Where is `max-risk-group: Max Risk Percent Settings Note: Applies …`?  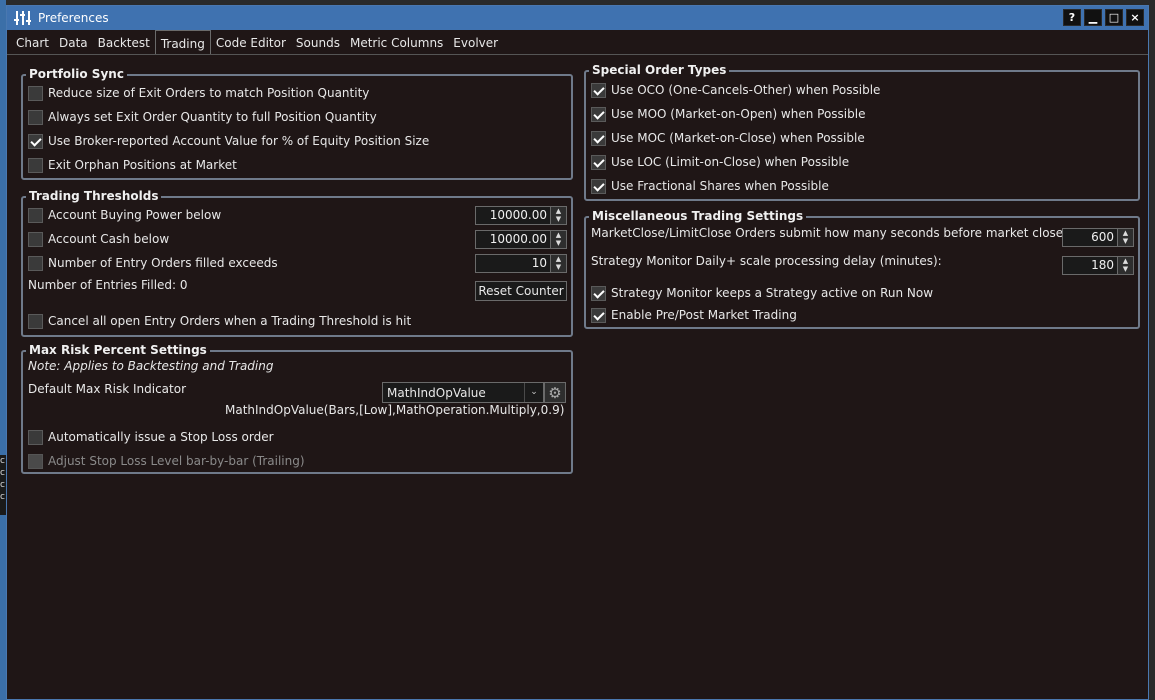 max-risk-group: Max Risk Percent Settings Note: Applies … is located at coordinates (297, 408).